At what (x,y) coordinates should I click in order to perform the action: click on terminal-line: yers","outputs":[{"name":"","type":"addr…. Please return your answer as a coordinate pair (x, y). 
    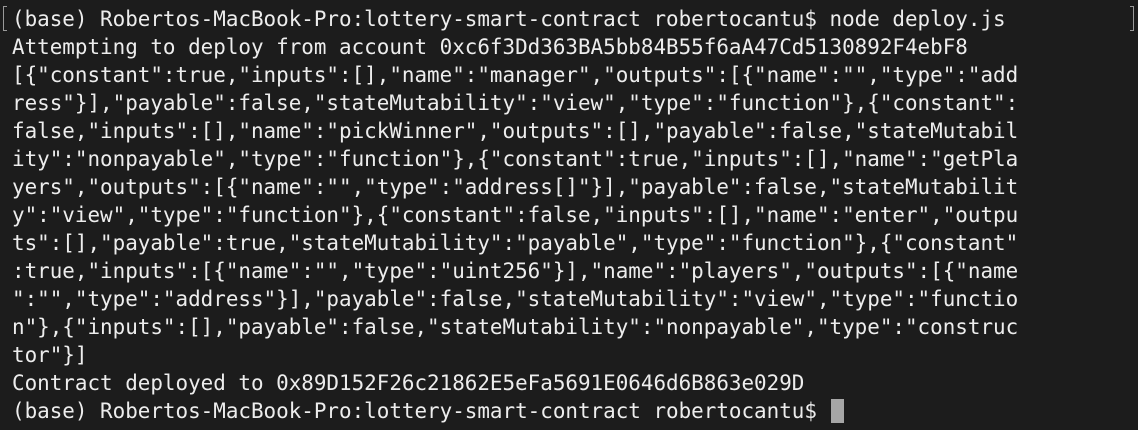
    Looking at the image, I should click on (515, 187).